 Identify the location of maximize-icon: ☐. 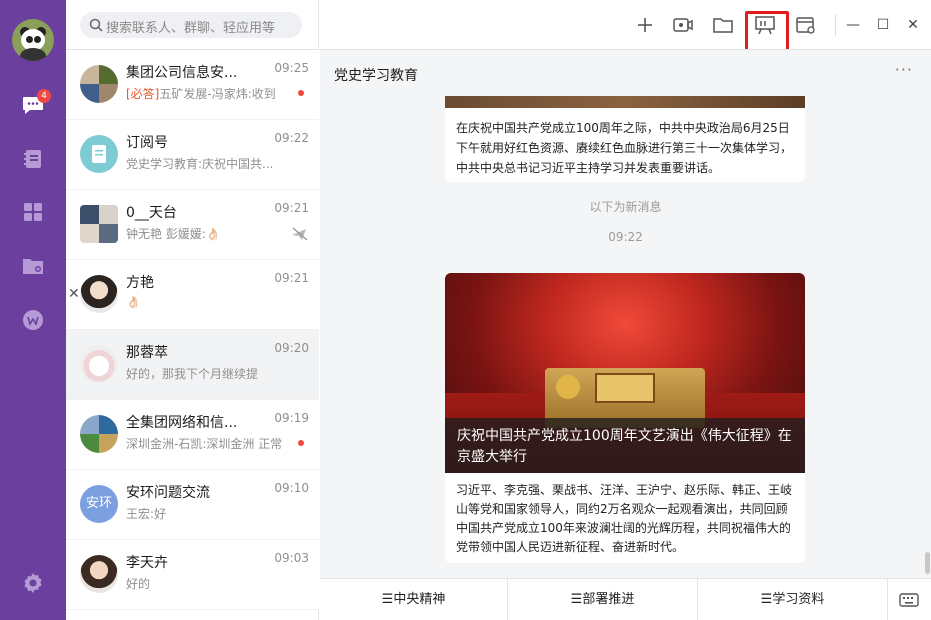
(883, 25).